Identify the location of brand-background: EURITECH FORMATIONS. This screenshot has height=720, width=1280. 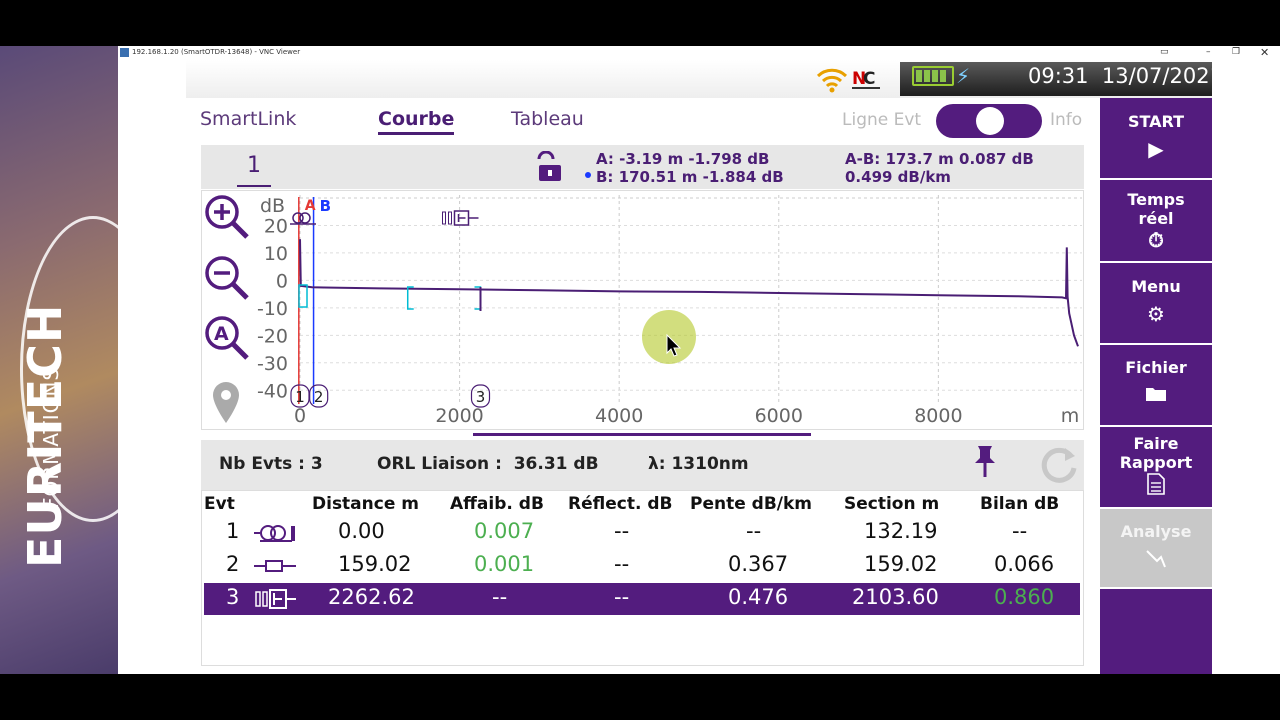
(59, 360).